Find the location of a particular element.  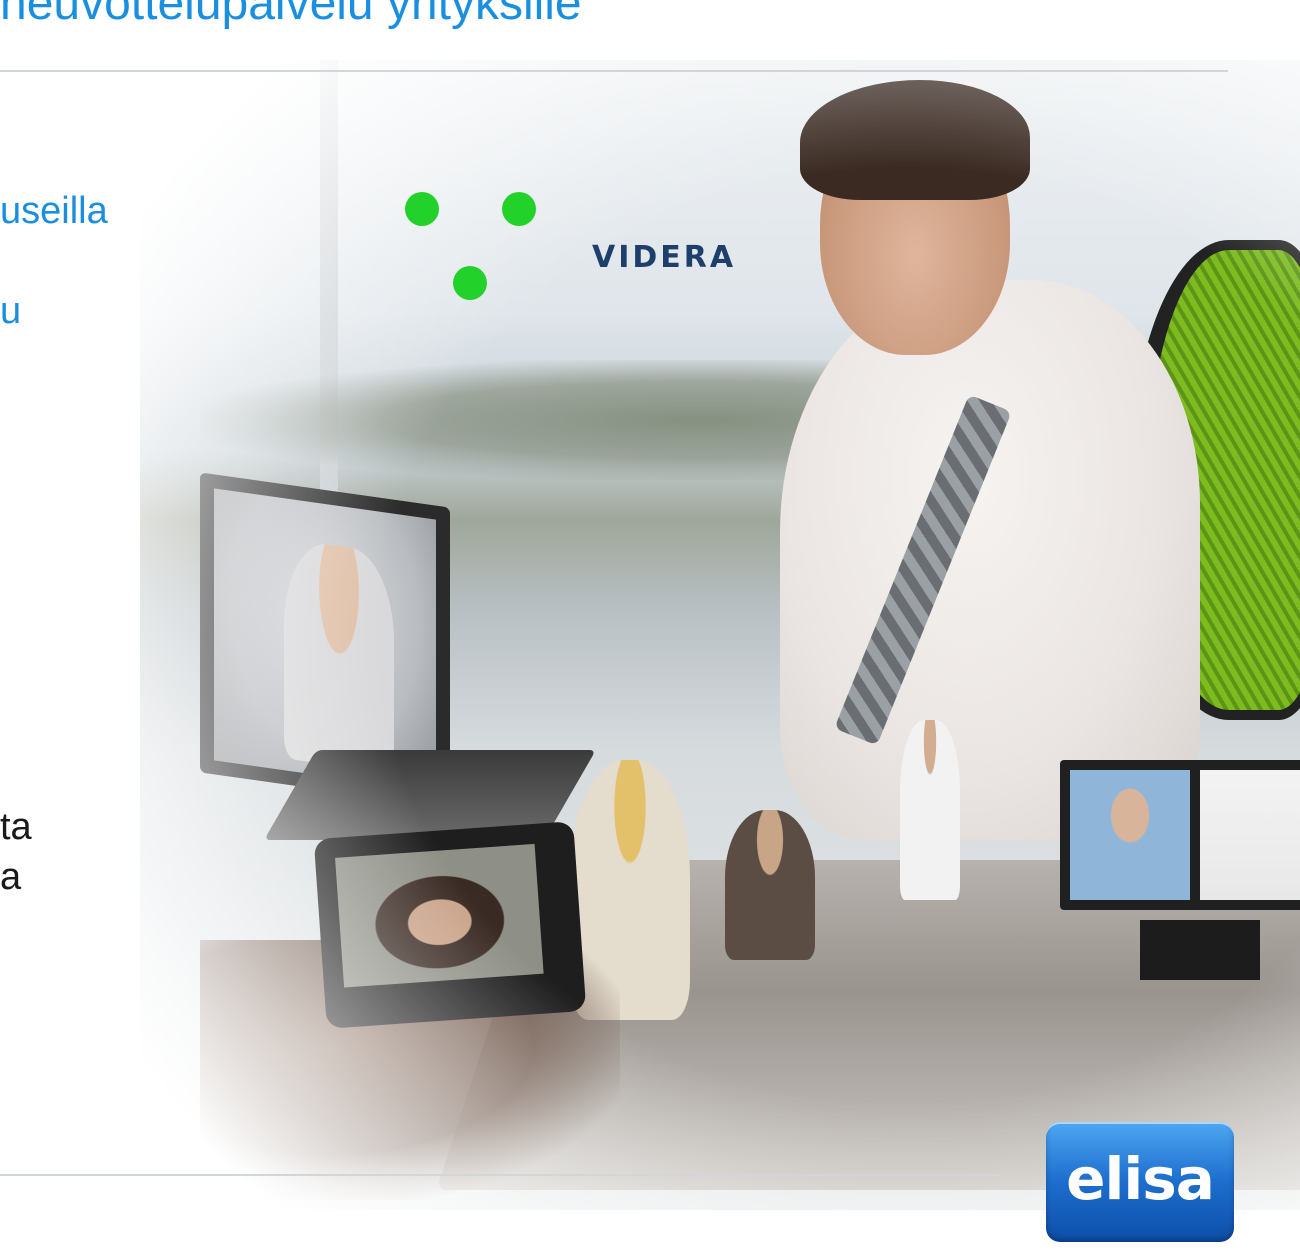

videra-wordmark: VIDERA is located at coordinates (664, 257).